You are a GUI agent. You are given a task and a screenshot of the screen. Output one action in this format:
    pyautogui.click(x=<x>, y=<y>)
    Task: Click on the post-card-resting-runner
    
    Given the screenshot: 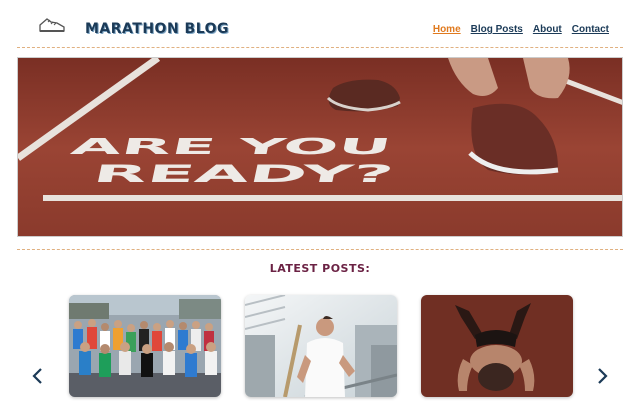 What is the action you would take?
    pyautogui.click(x=497, y=346)
    